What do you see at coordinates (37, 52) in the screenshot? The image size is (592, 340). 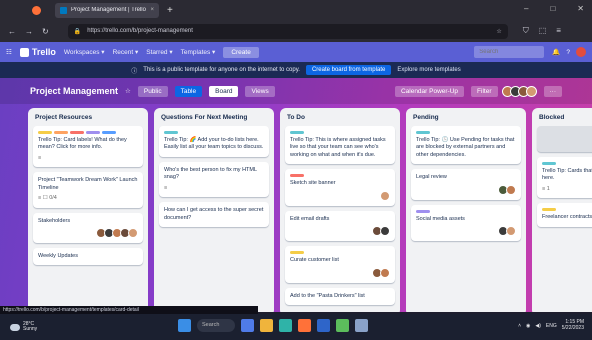 I see `trello-logo: Trello` at bounding box center [37, 52].